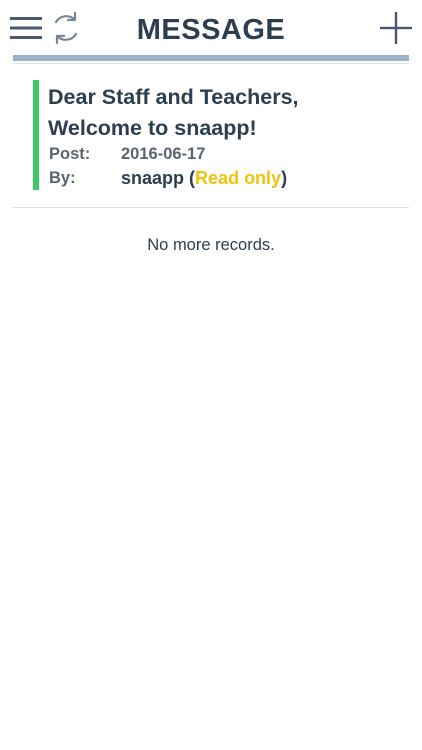 This screenshot has width=422, height=750. I want to click on plus-icon, so click(396, 28).